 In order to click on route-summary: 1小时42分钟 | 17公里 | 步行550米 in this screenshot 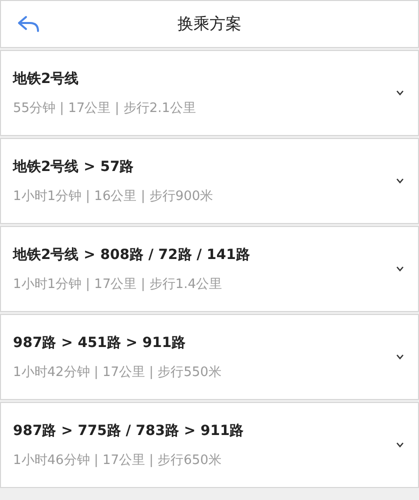, I will do `click(117, 372)`.